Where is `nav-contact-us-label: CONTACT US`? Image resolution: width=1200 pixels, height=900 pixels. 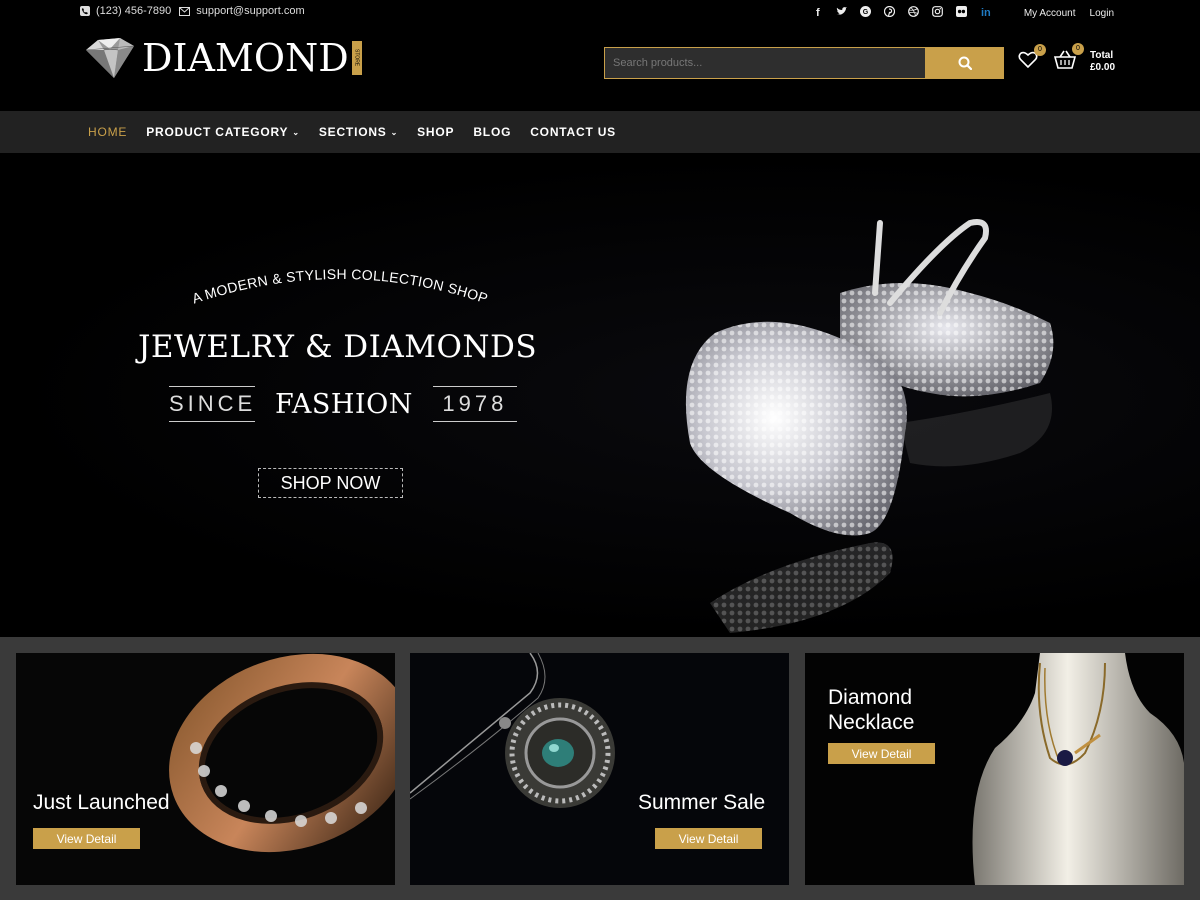 nav-contact-us-label: CONTACT US is located at coordinates (573, 132).